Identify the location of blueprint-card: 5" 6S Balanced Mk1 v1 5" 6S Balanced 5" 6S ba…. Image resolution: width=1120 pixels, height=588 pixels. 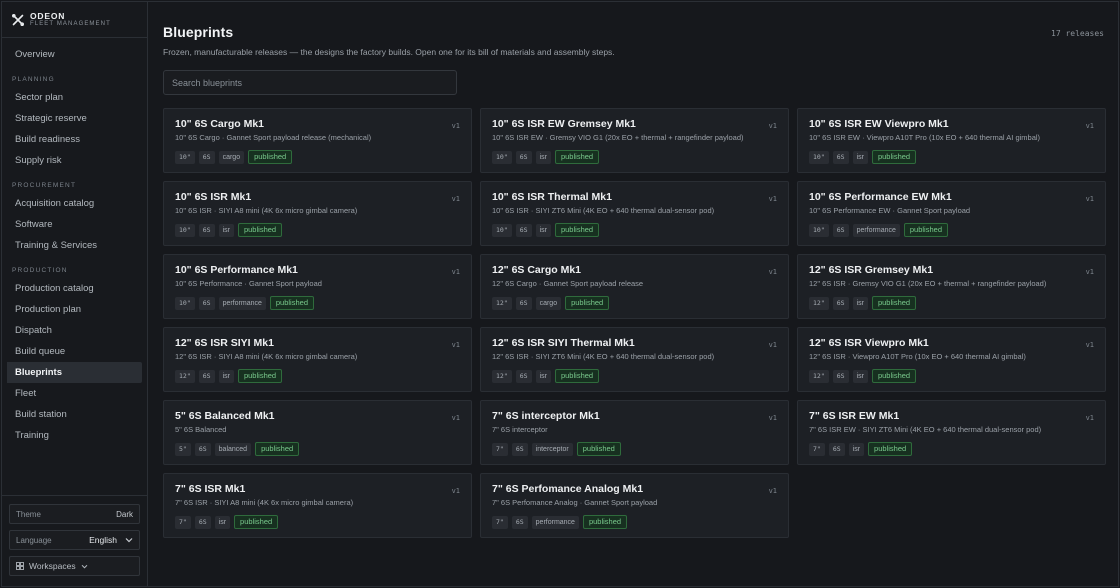
(317, 432).